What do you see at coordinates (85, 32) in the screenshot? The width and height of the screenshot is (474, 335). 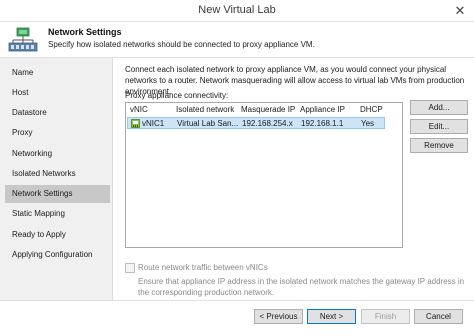 I see `page-title: Network Settings` at bounding box center [85, 32].